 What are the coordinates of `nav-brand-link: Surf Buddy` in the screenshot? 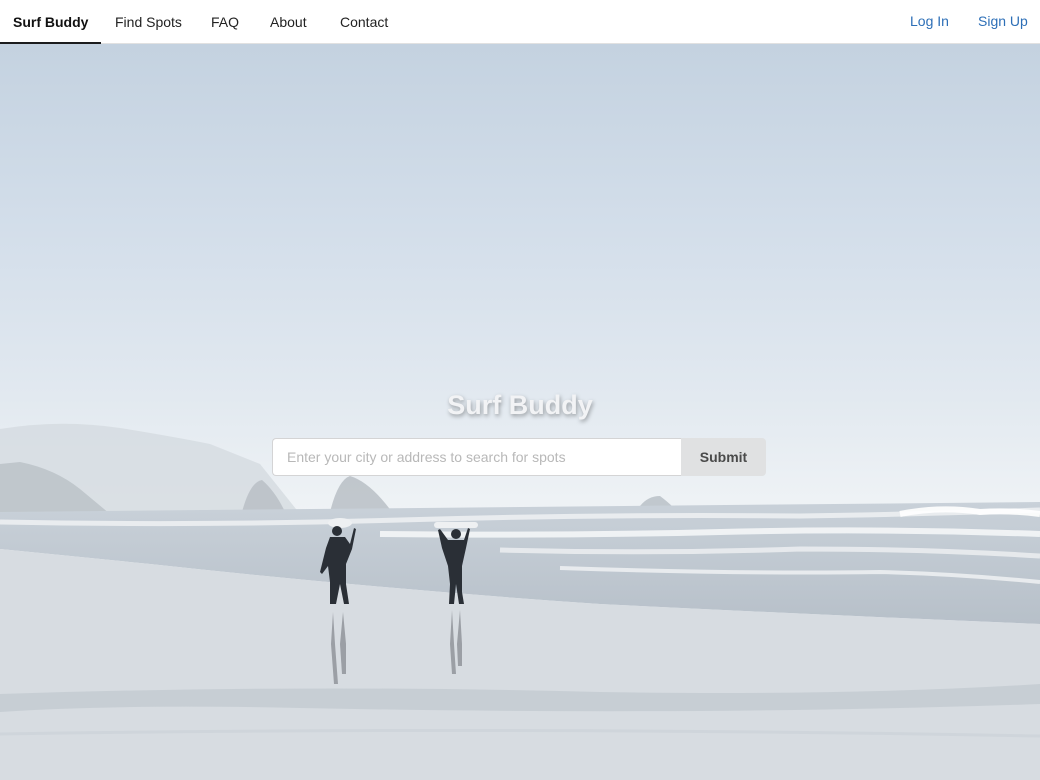 It's located at (51, 22).